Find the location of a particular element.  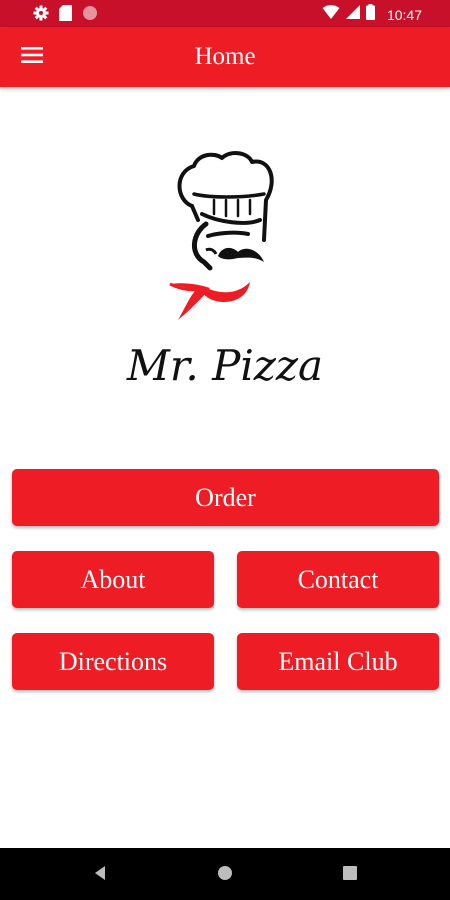

sim-card-icon is located at coordinates (65, 15).